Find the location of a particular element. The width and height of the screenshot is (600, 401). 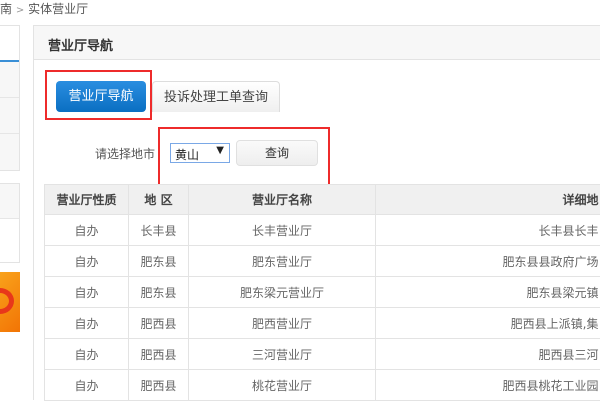

table-row: 自办长丰县长丰营业厅长丰县长丰 is located at coordinates (322, 230).